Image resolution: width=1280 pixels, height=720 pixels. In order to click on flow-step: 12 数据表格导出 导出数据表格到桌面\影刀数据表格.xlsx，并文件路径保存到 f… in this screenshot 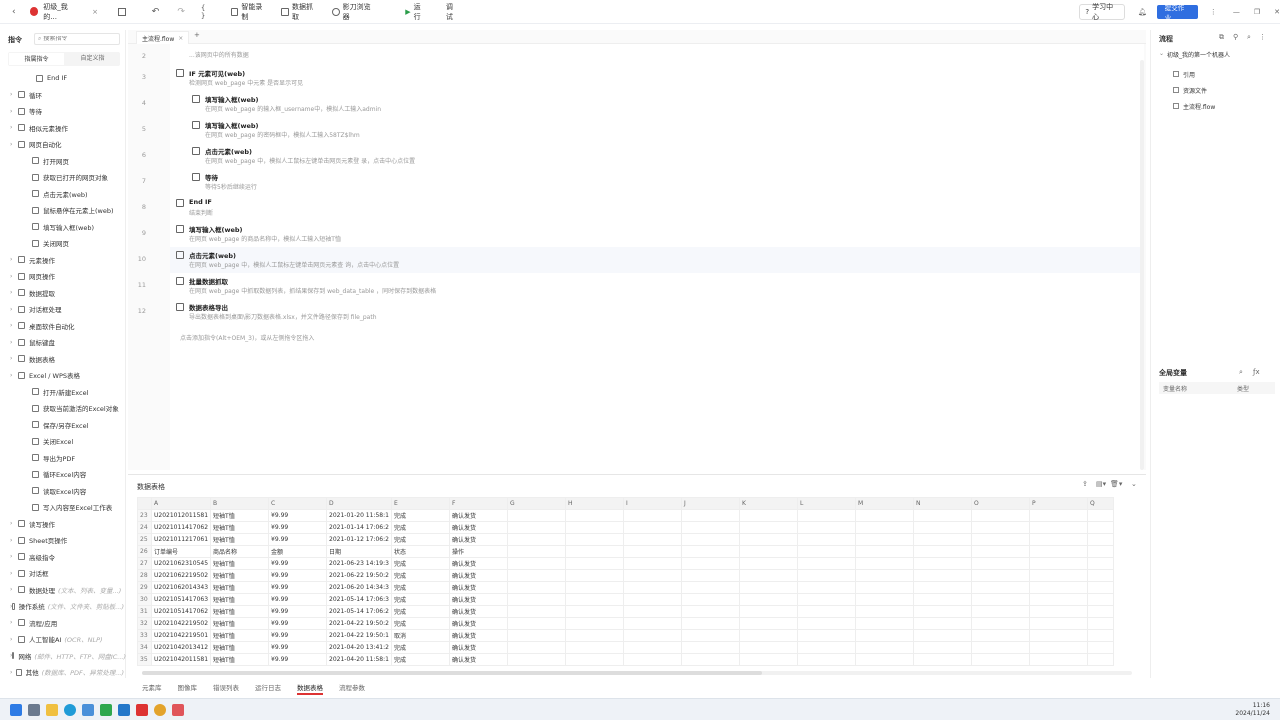, I will do `click(639, 312)`.